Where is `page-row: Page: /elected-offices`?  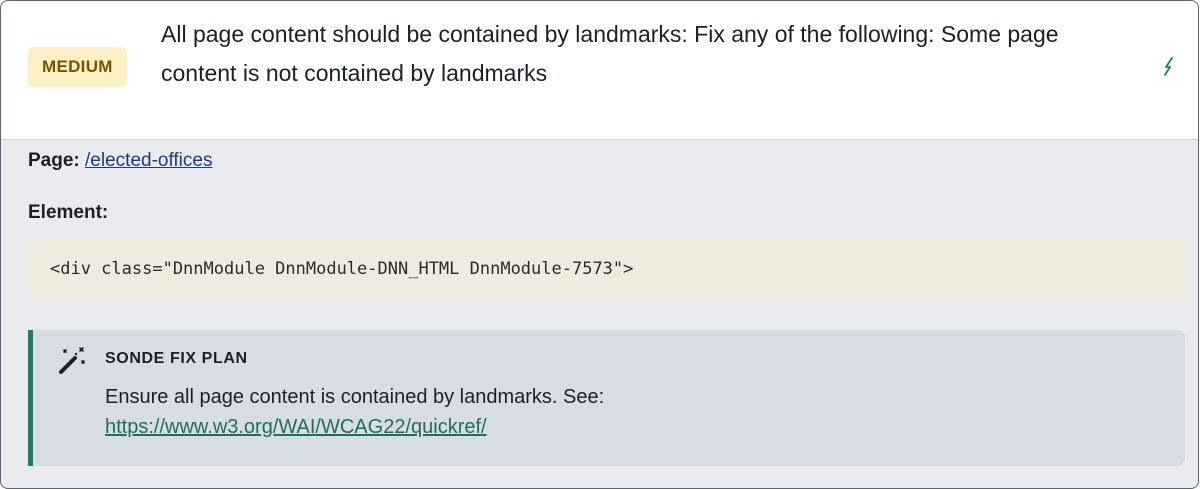
page-row: Page: /elected-offices is located at coordinates (120, 161).